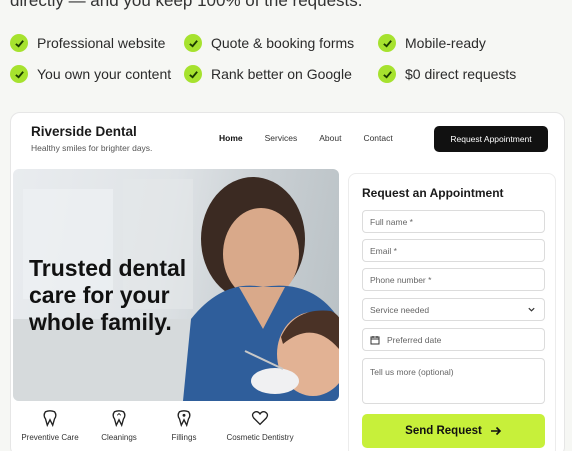 The image size is (572, 451). I want to click on feature-label: Professional website, so click(101, 43).